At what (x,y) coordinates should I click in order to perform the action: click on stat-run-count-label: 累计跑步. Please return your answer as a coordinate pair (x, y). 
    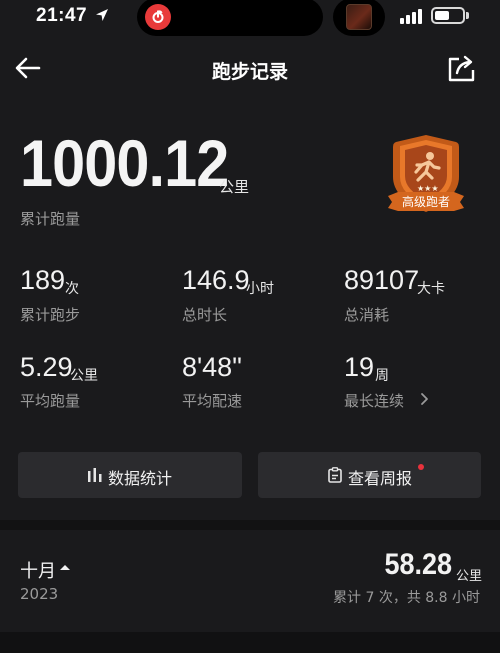
    Looking at the image, I should click on (50, 315).